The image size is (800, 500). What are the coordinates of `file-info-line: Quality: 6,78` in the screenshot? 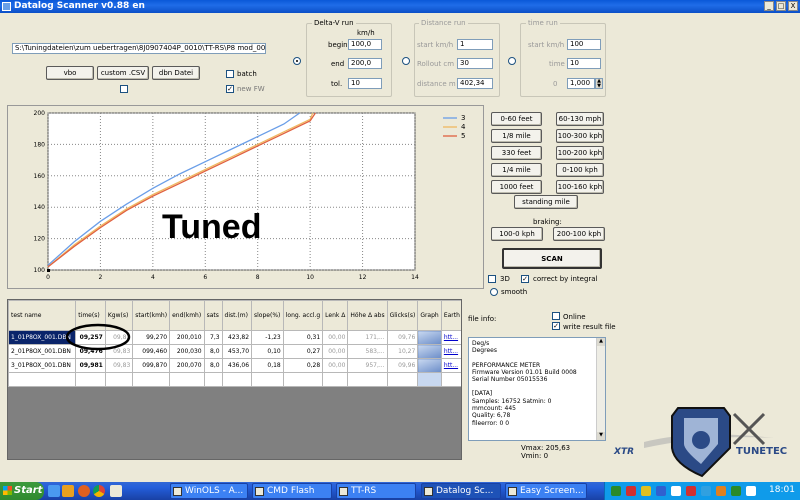 It's located at (491, 416).